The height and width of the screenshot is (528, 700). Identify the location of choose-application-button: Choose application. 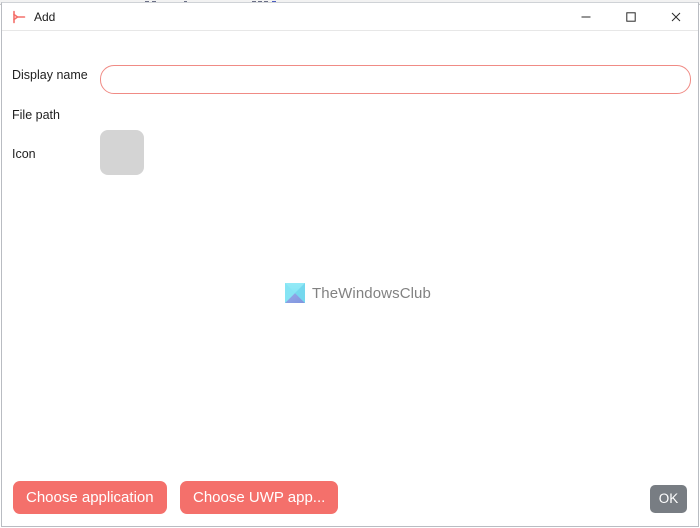
(90, 497).